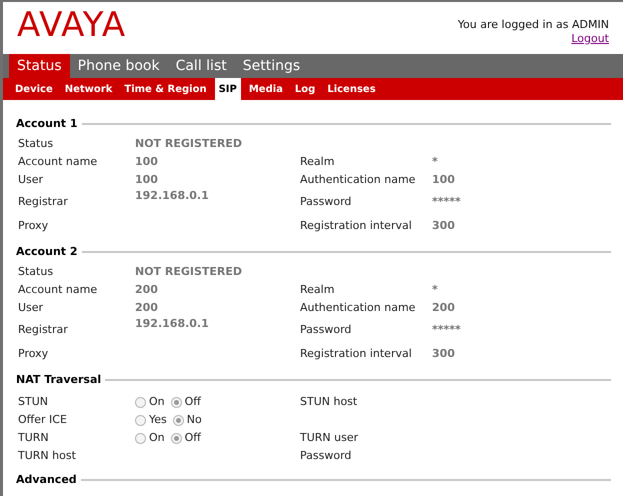  I want to click on field-label: TURN host, so click(47, 456).